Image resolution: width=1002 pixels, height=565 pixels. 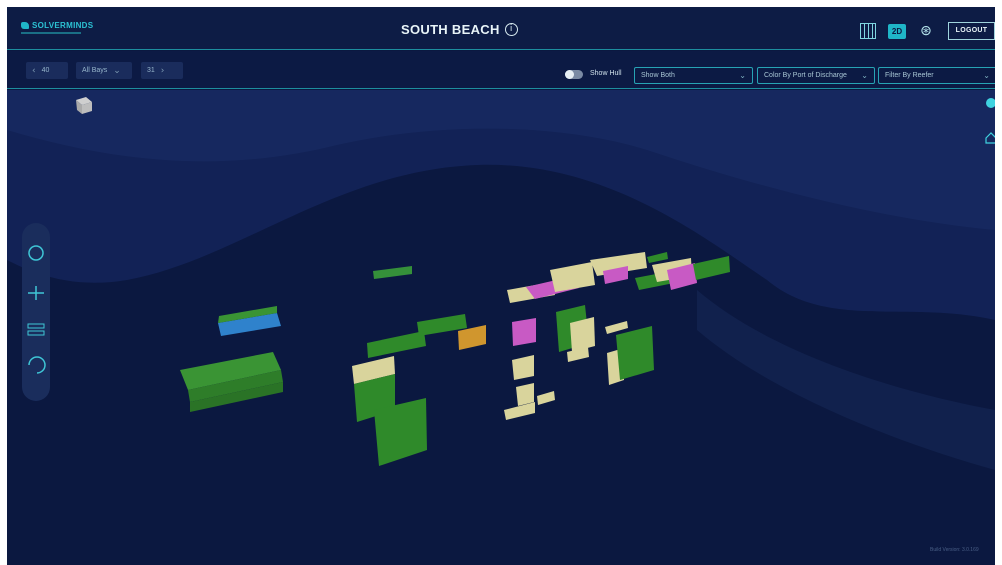 I want to click on grid-view-icon, so click(x=868, y=31).